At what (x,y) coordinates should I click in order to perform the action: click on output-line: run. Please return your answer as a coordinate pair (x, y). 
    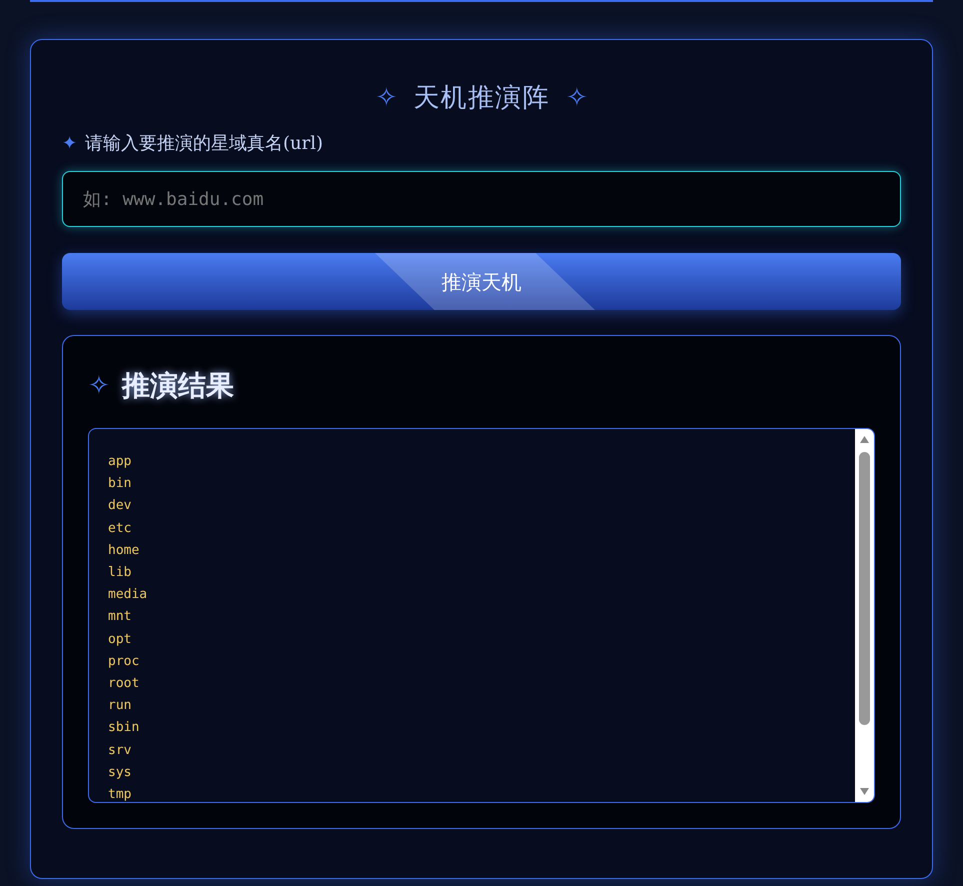
    Looking at the image, I should click on (120, 706).